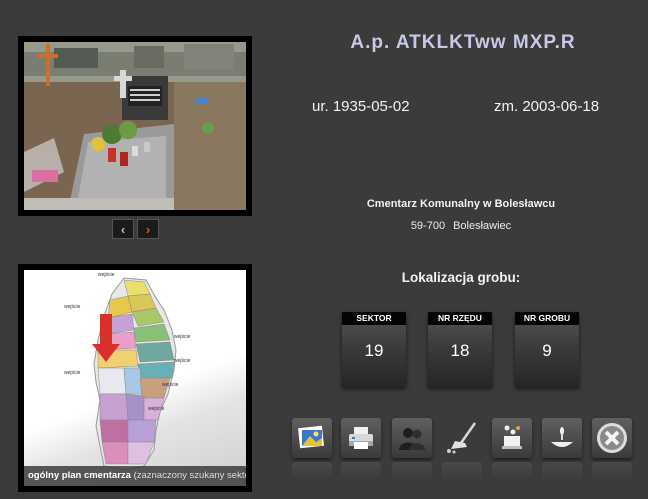 The image size is (648, 499). I want to click on chevron-left-icon: ‹, so click(123, 229).